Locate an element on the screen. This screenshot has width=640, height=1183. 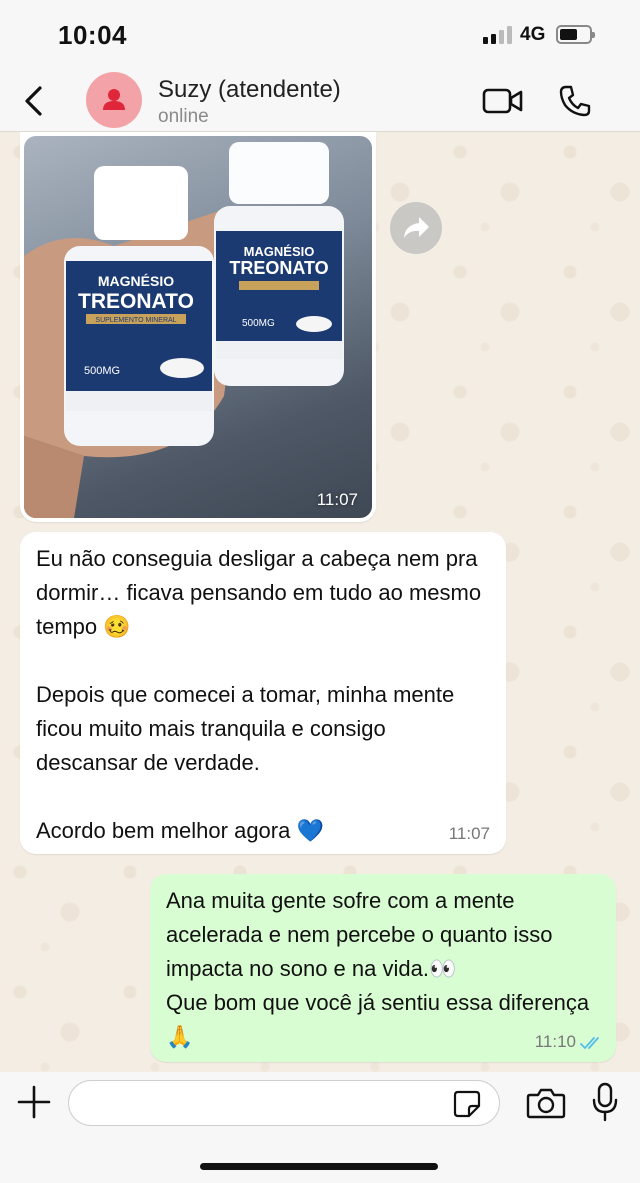
front-bottle-dose: 500MG is located at coordinates (102, 371).